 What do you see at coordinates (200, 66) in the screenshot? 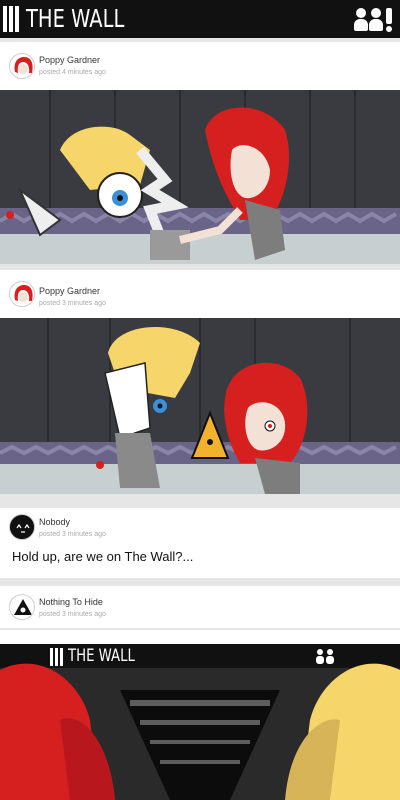
I see `post-header: Poppy Gardner posted 4 minutes ago` at bounding box center [200, 66].